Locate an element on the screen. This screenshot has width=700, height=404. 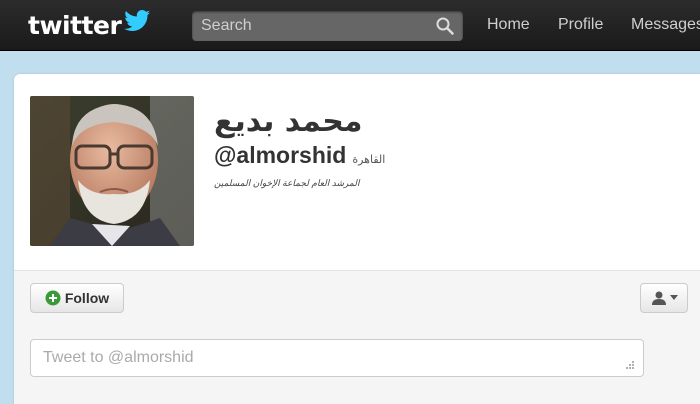
tweet-box is located at coordinates (337, 358).